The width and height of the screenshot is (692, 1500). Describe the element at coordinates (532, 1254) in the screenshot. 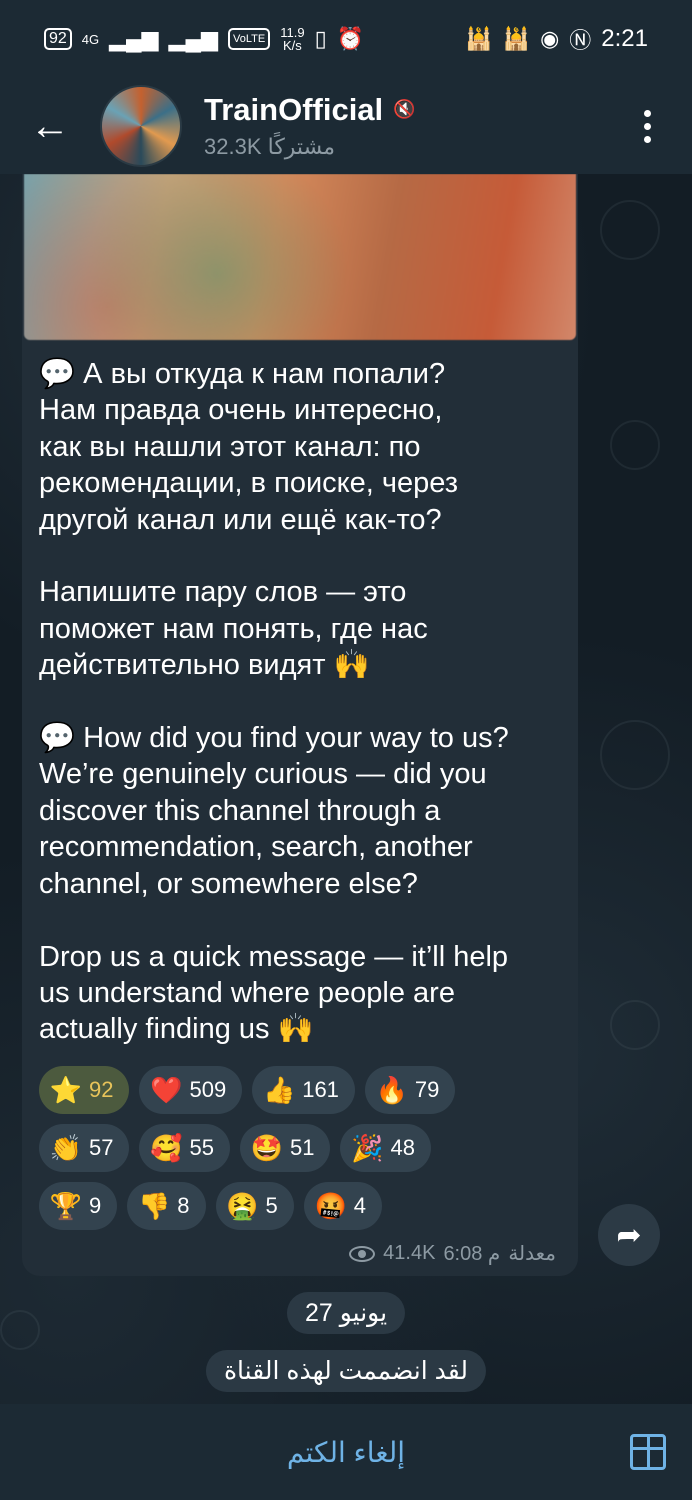

I see `edited-label: معدلة` at that location.